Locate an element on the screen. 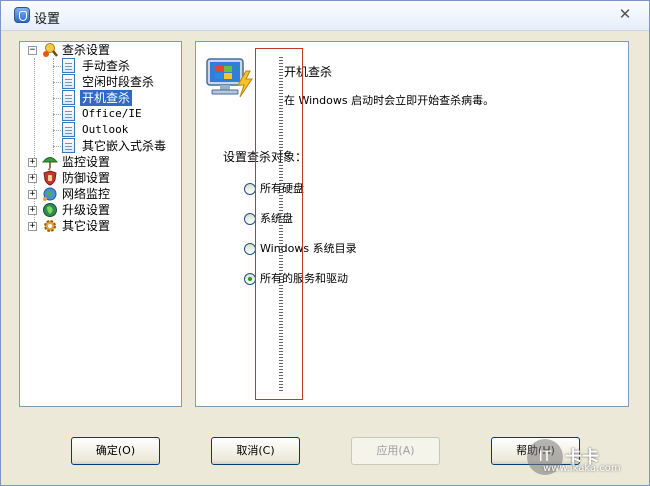 This screenshot has height=486, width=650. collapse-icon: − is located at coordinates (32, 50).